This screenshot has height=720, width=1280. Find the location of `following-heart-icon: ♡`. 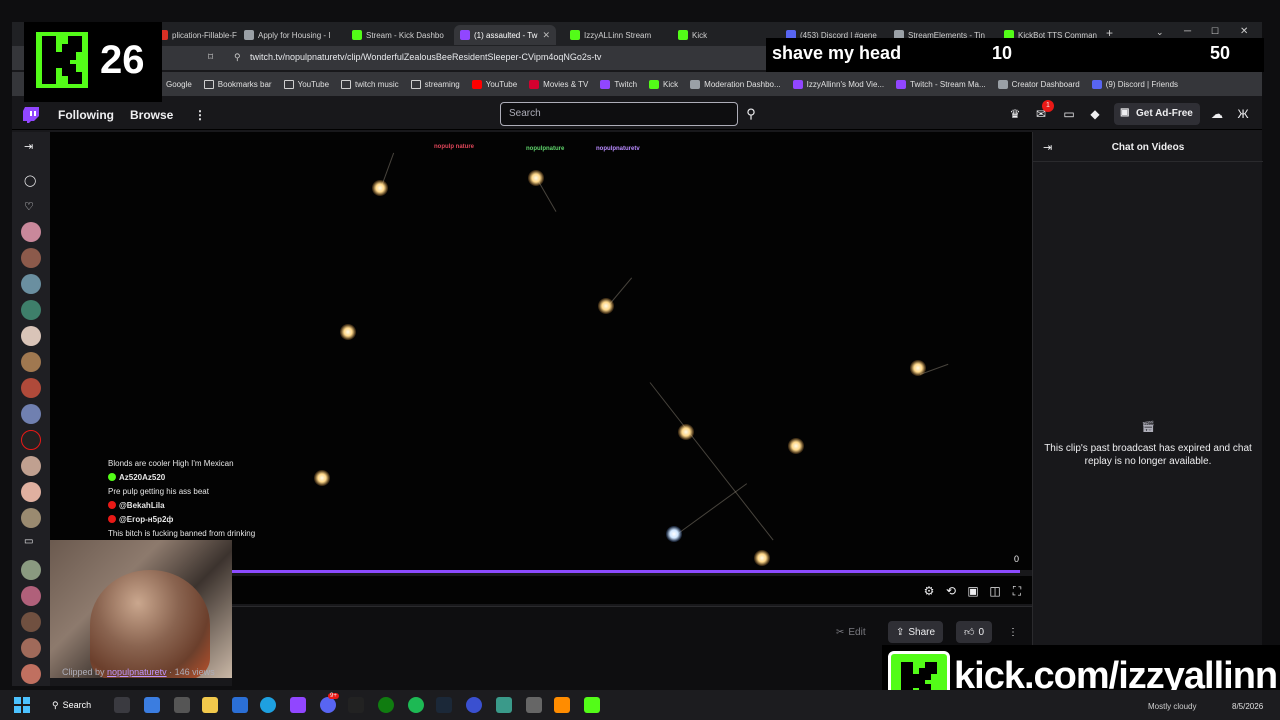

following-heart-icon: ♡ is located at coordinates (29, 206).